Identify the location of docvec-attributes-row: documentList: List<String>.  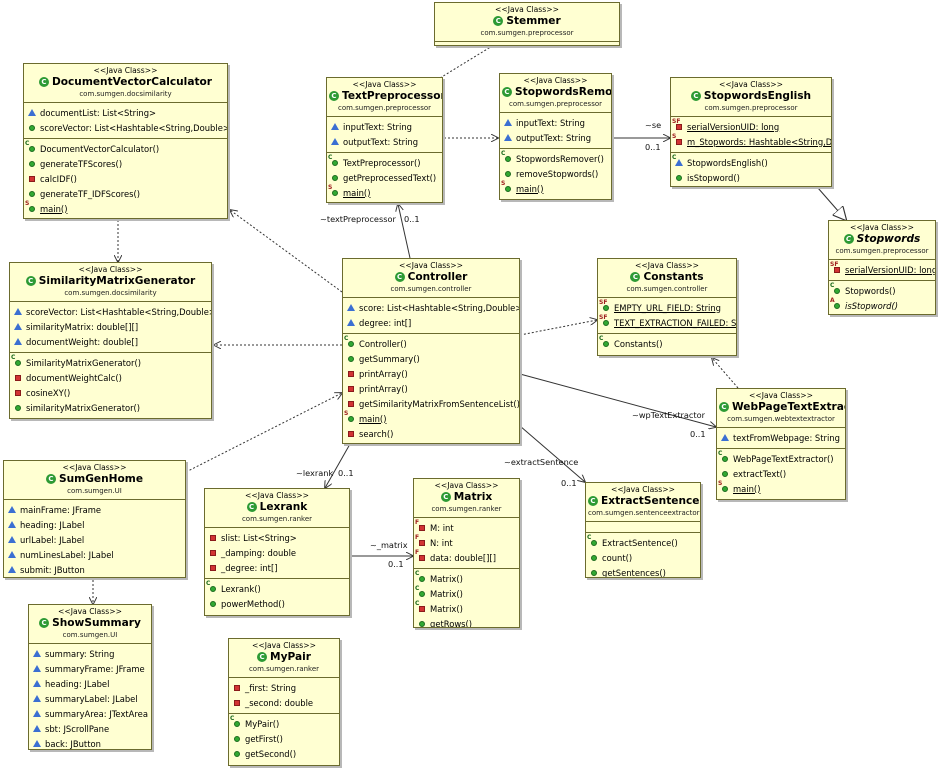
(125, 112).